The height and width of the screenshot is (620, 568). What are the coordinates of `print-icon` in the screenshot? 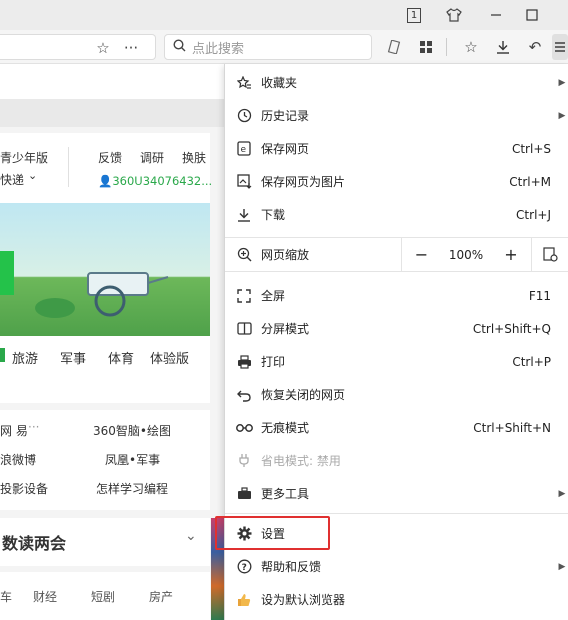 It's located at (244, 361).